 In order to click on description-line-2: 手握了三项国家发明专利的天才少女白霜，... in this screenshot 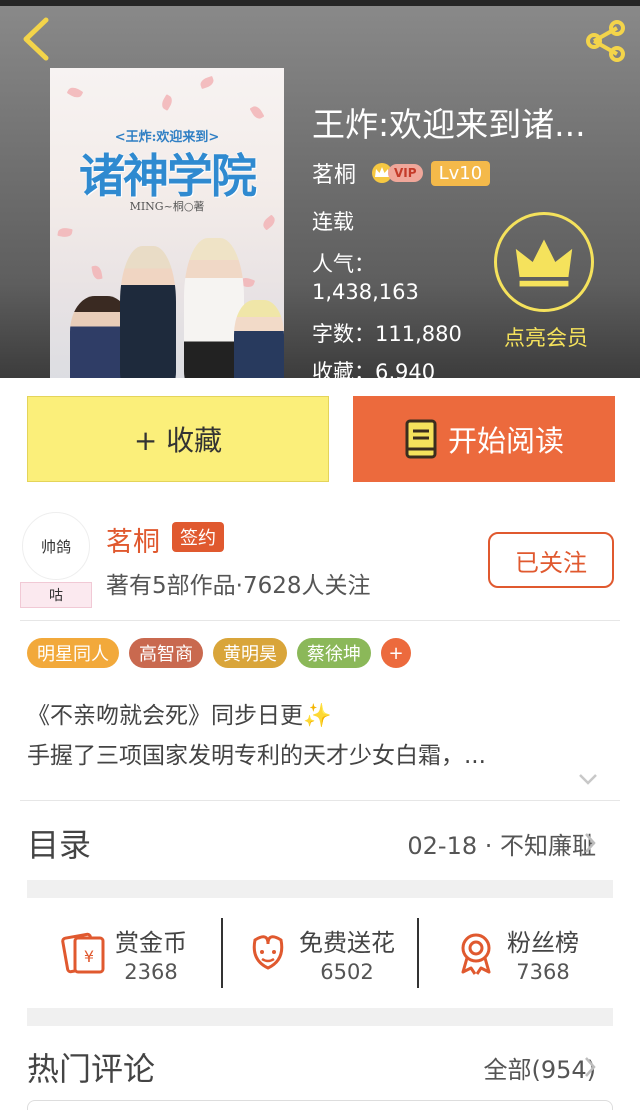, I will do `click(256, 756)`.